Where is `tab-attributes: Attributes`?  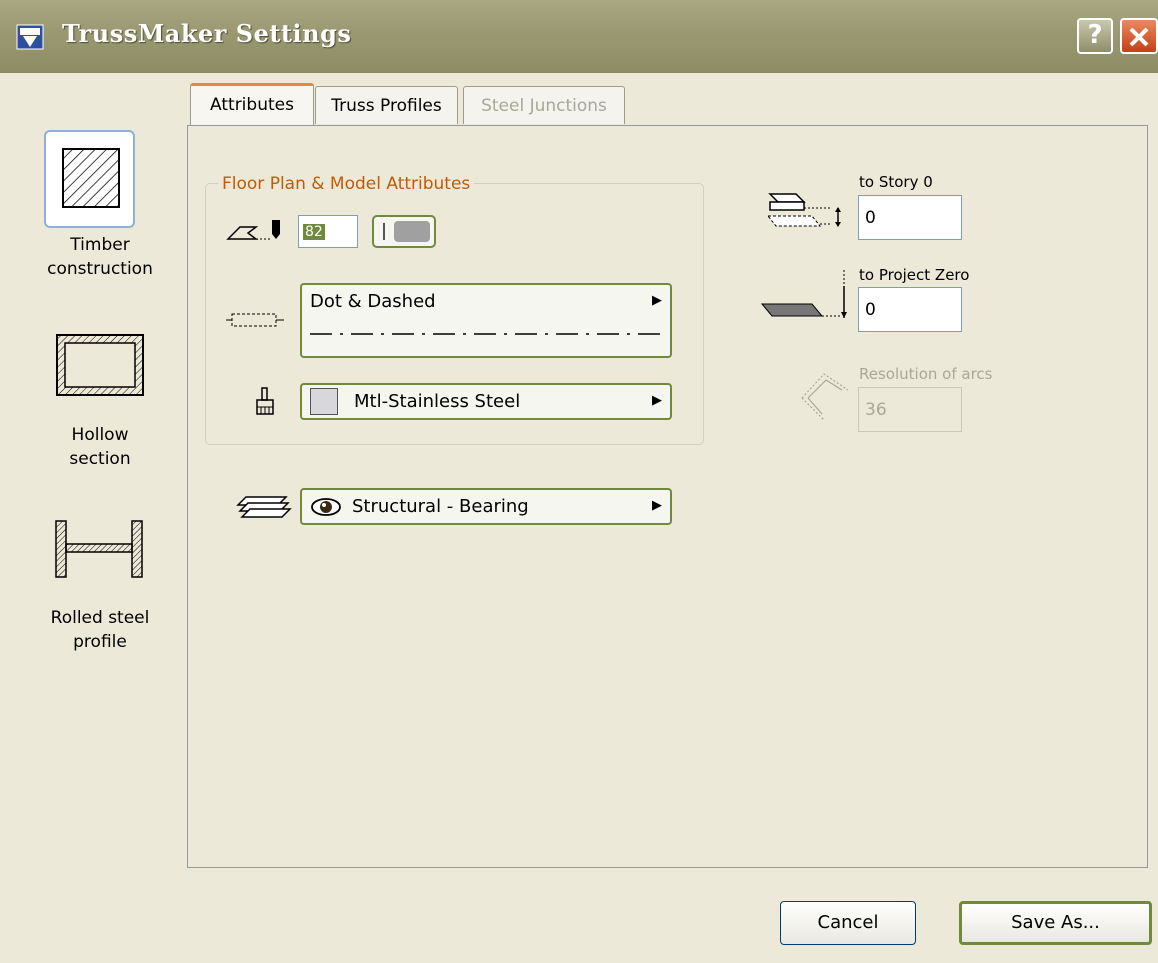
tab-attributes: Attributes is located at coordinates (252, 104).